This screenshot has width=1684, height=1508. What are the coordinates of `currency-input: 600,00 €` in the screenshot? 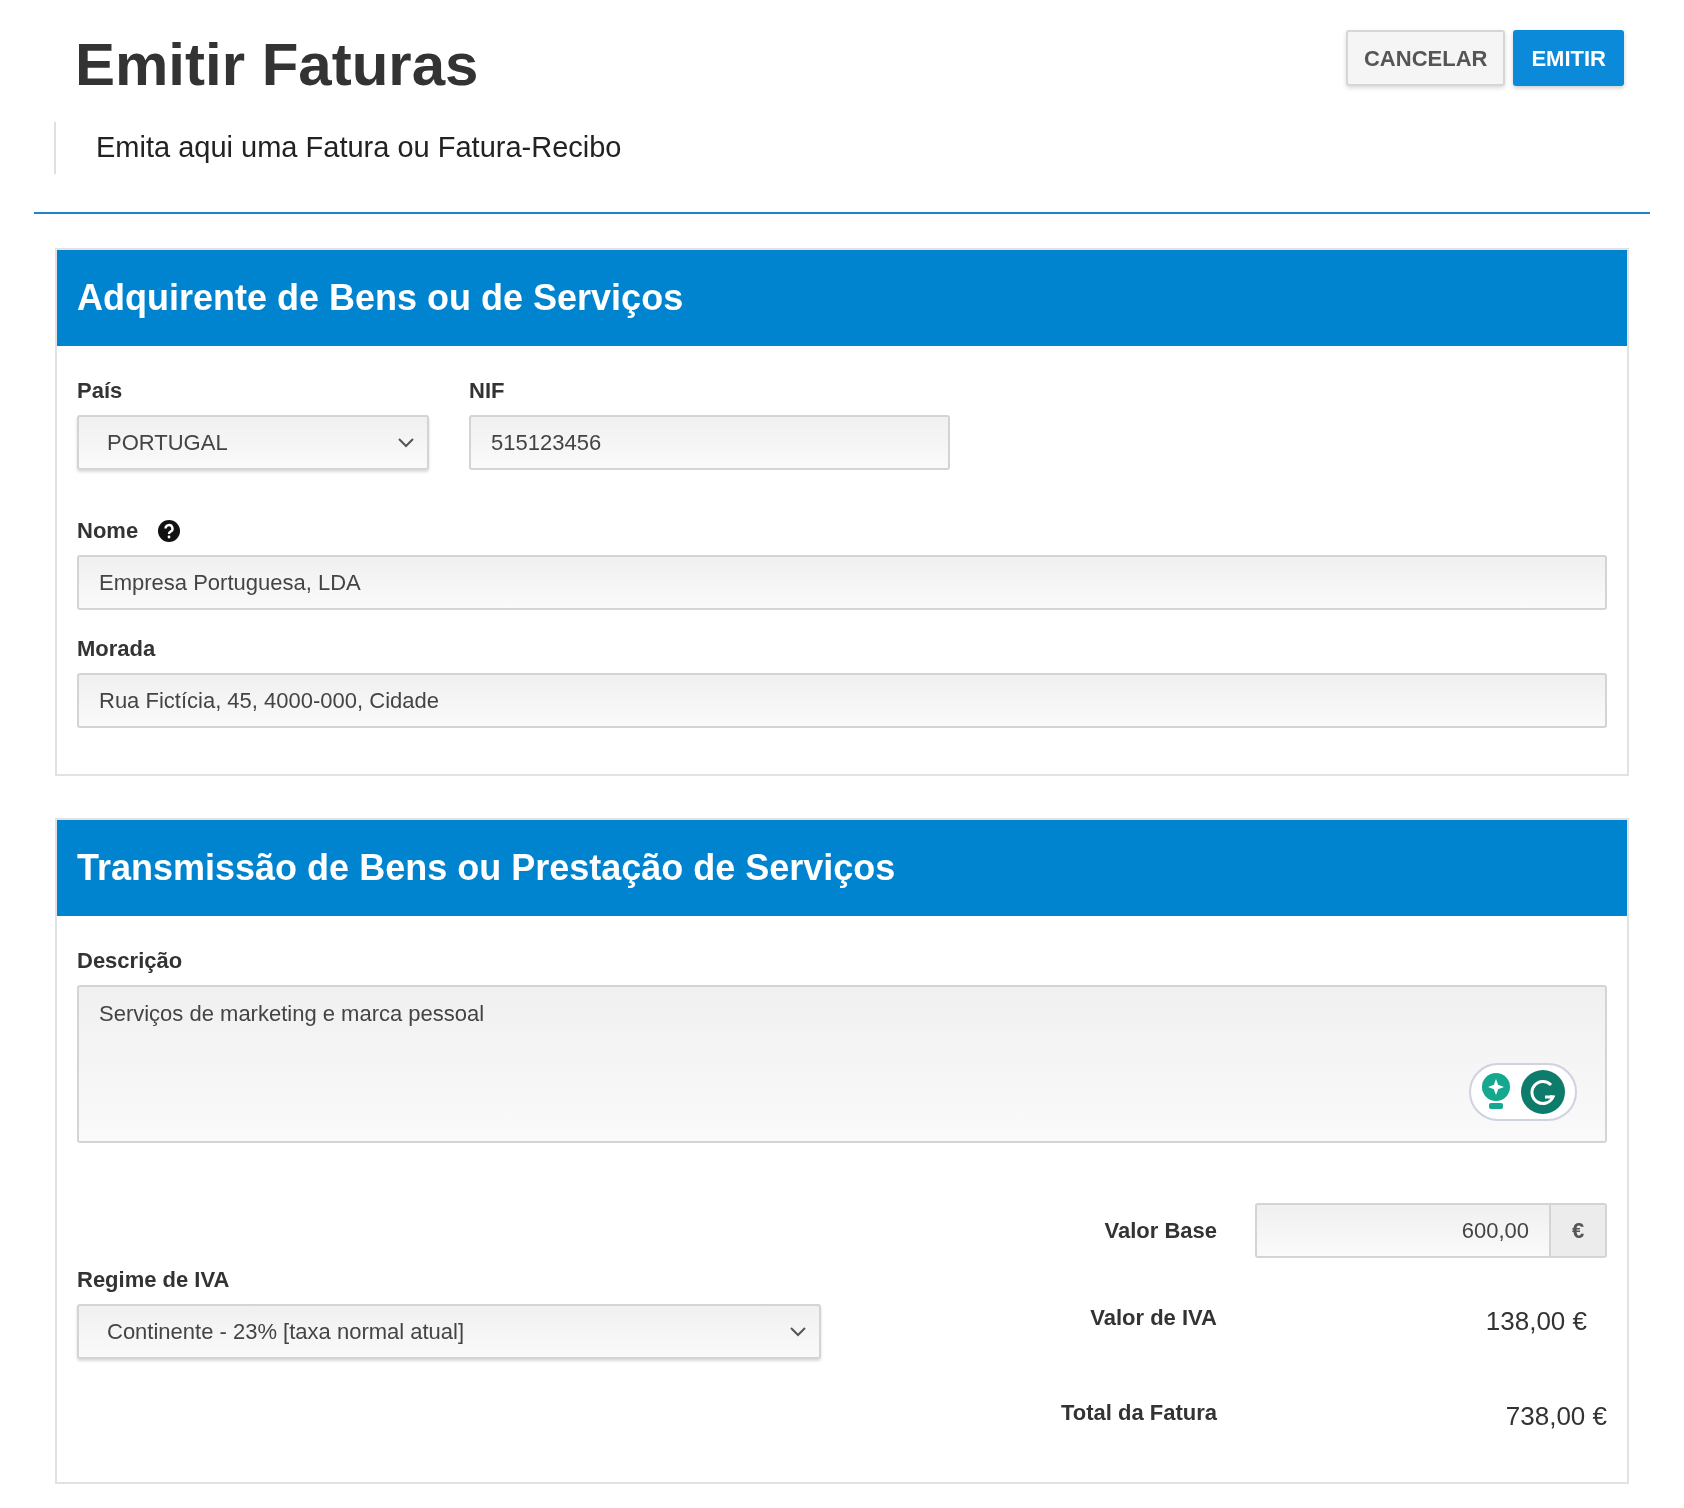 It's located at (1431, 1230).